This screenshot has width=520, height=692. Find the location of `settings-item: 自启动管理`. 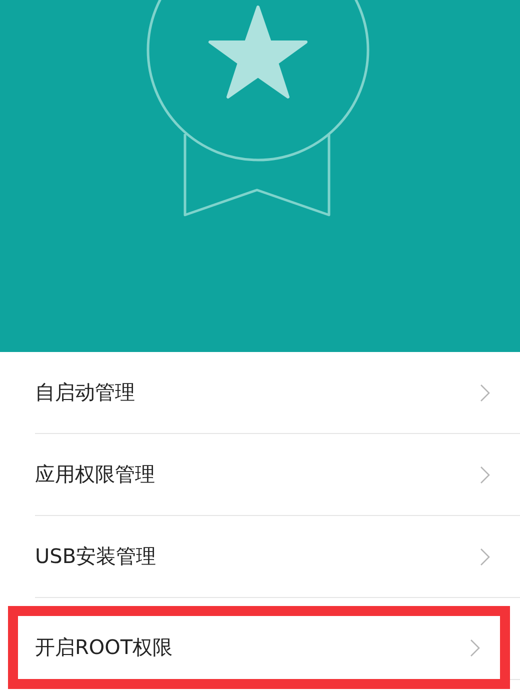

settings-item: 自启动管理 is located at coordinates (277, 392).